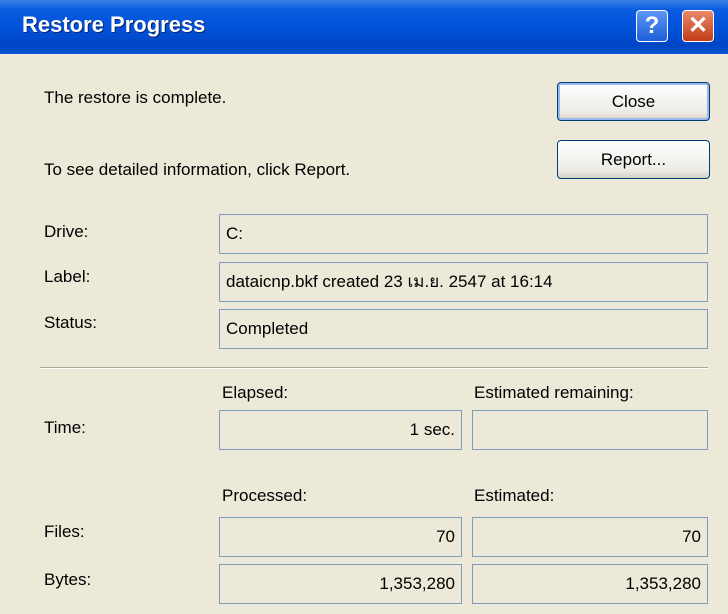  What do you see at coordinates (265, 495) in the screenshot?
I see `processed-header: Processed:` at bounding box center [265, 495].